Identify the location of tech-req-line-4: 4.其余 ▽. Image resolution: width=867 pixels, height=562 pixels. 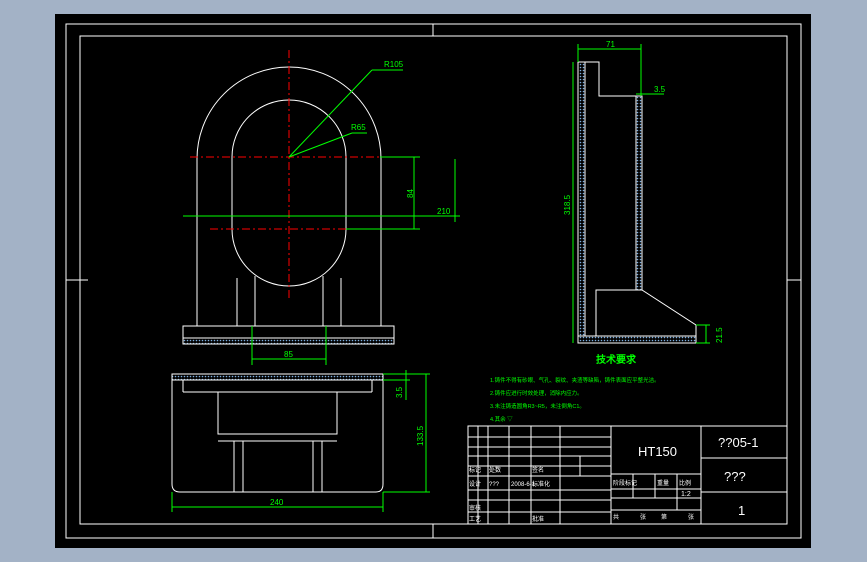
(501, 419).